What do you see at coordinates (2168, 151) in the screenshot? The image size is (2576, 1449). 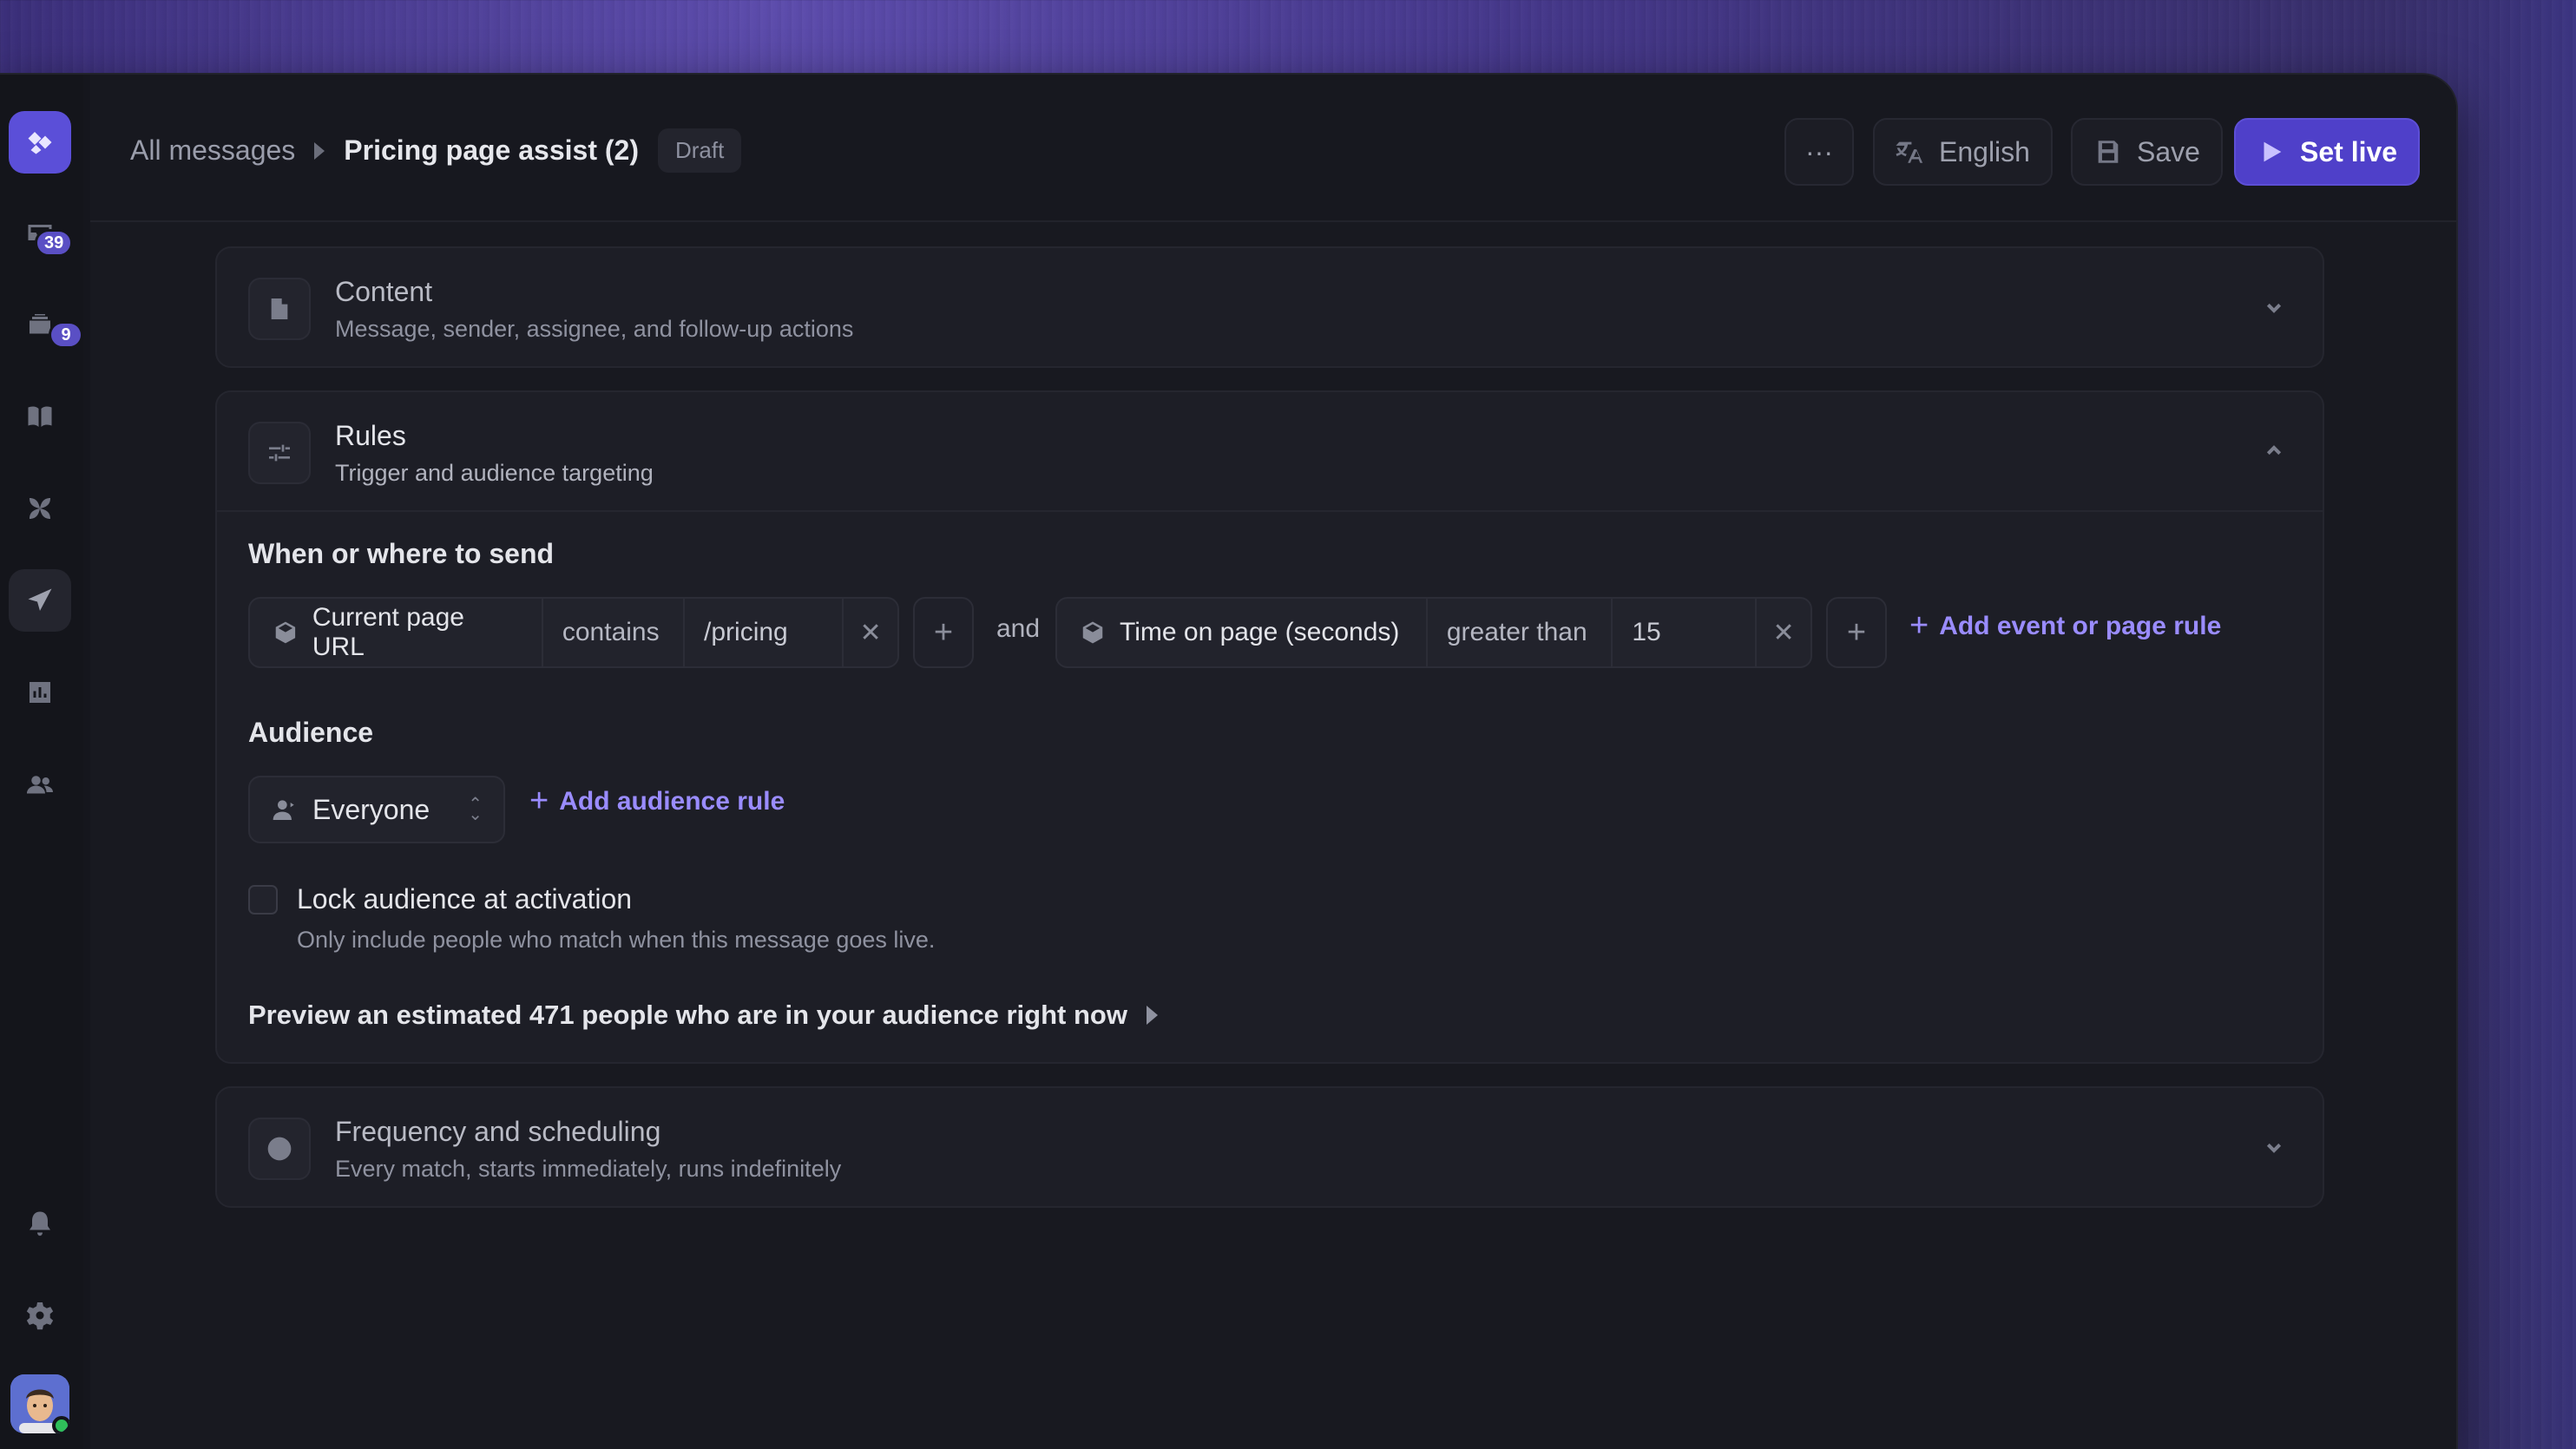 I see `save-label: Save` at bounding box center [2168, 151].